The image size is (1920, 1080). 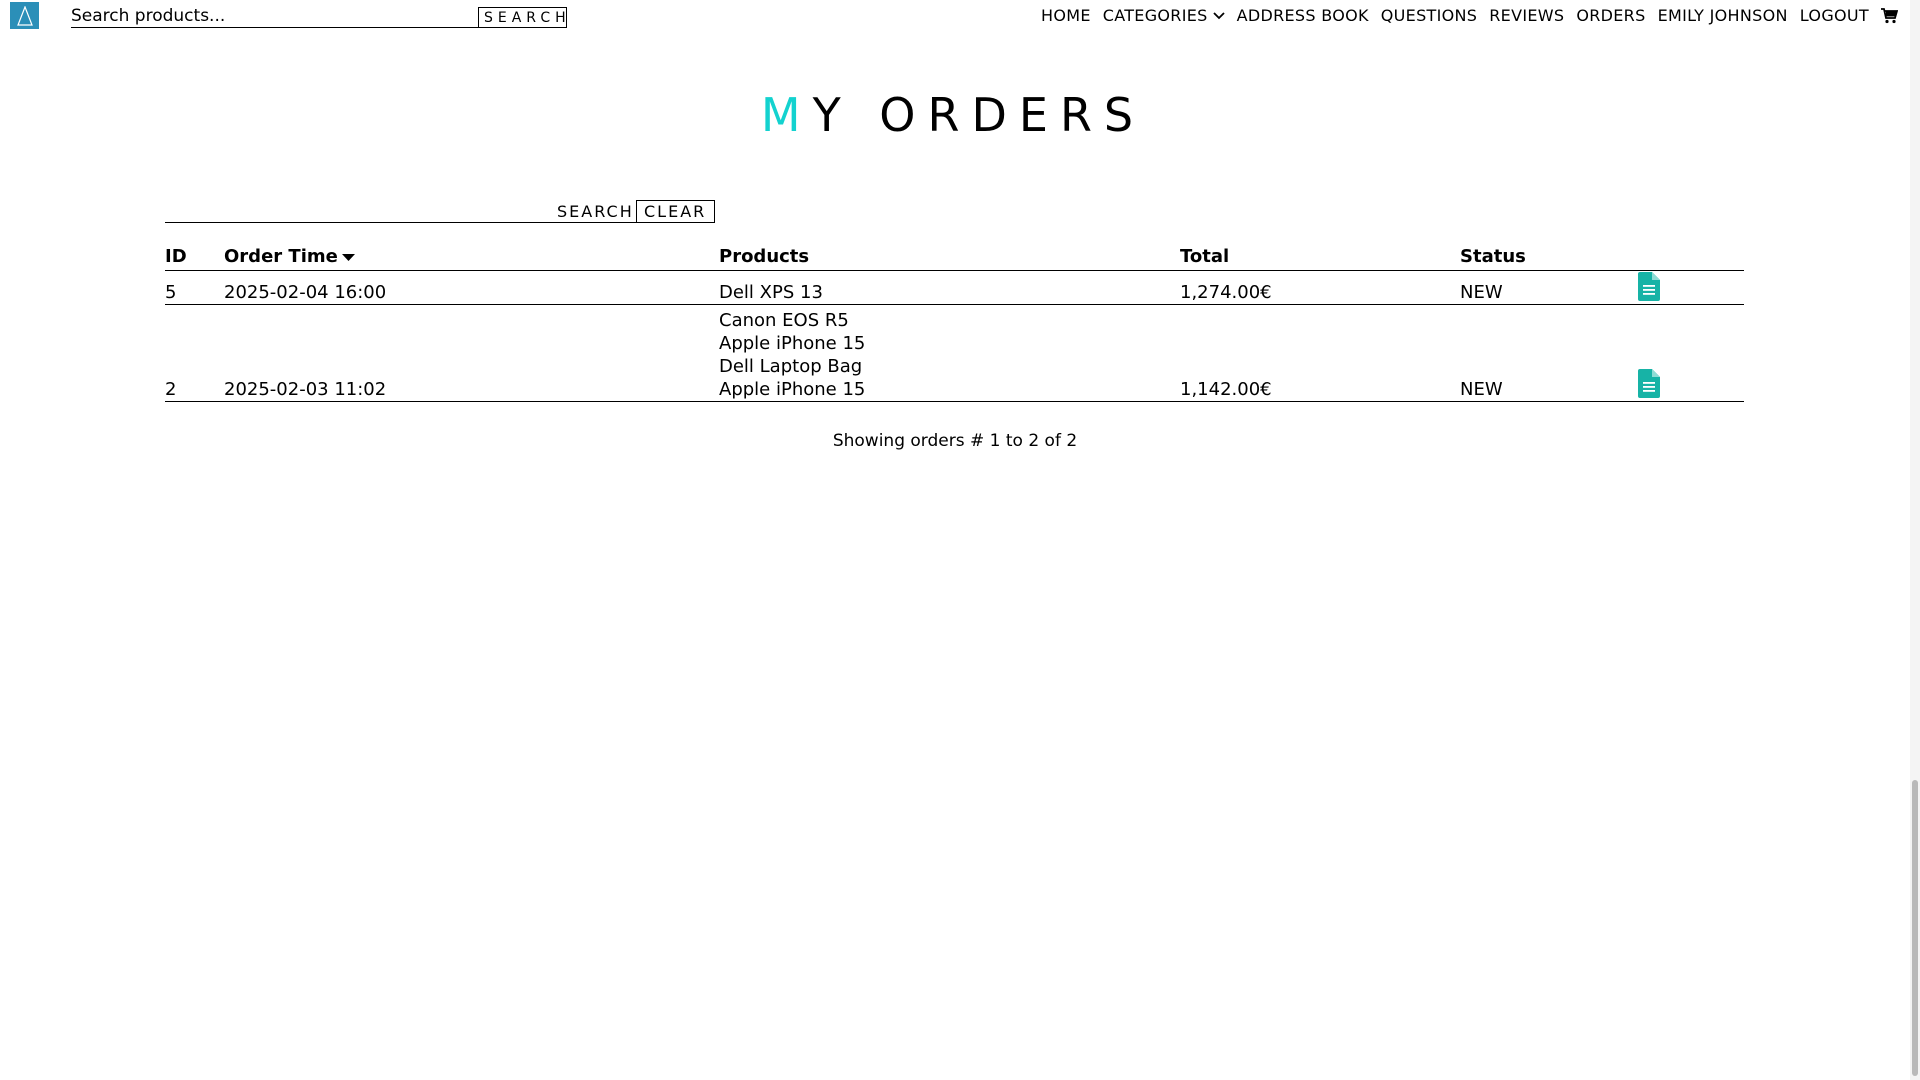 I want to click on scrollbar-thumb, so click(x=1915, y=928).